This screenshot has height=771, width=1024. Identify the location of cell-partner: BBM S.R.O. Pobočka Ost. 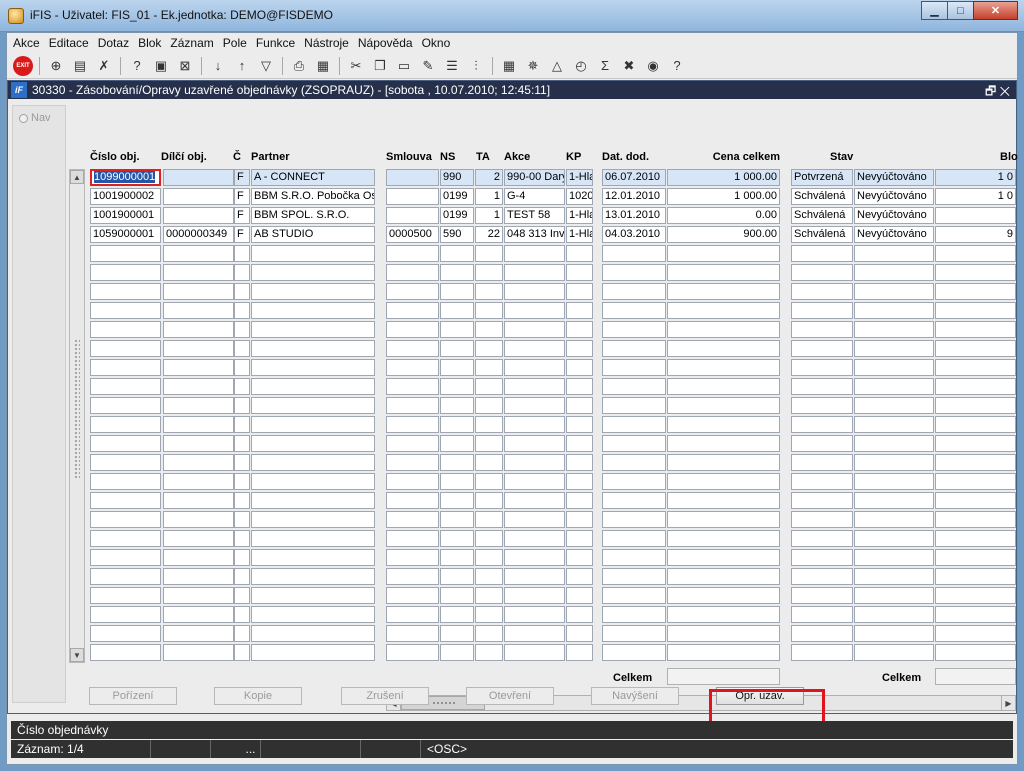
(313, 196).